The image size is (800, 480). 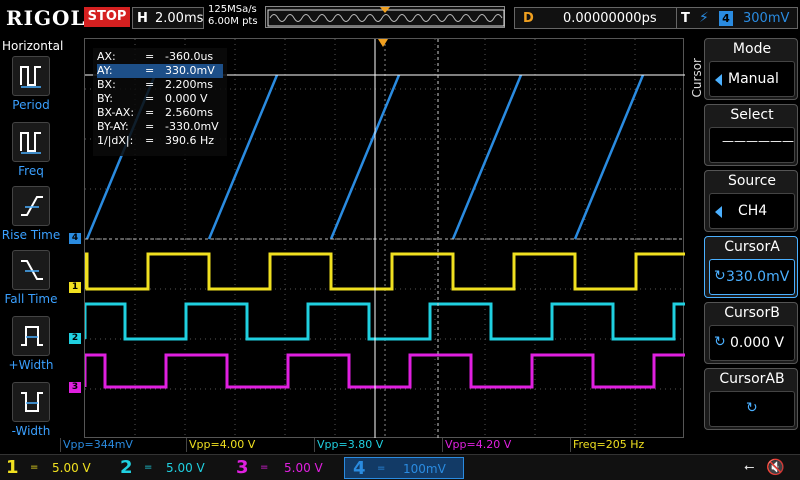 I want to click on cursor-a-value-box: ↻ 330.0mV, so click(x=752, y=277).